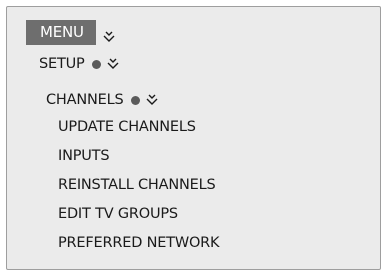  Describe the element at coordinates (85, 100) in the screenshot. I see `menu-path-label: CHANNELS` at that location.